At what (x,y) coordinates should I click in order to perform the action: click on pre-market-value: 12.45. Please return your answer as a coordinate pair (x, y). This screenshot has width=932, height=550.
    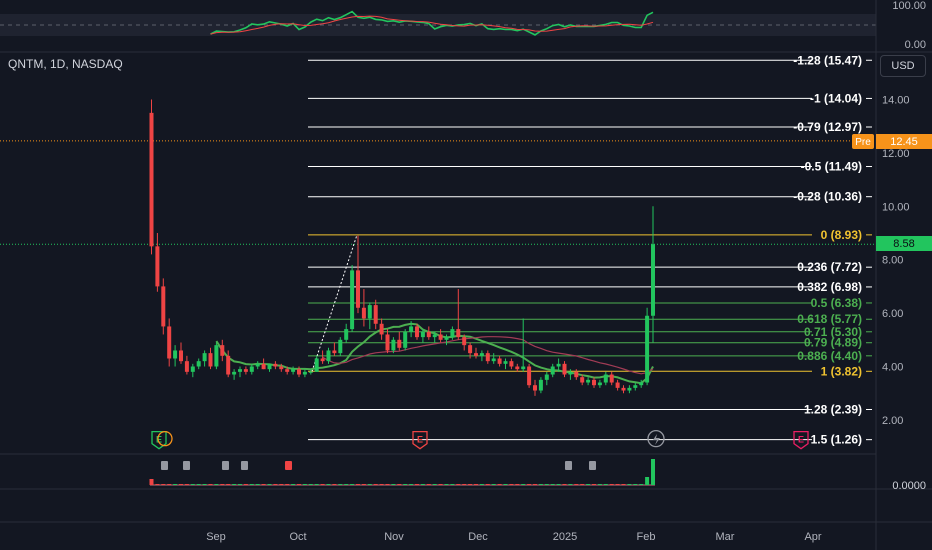
    Looking at the image, I should click on (904, 142).